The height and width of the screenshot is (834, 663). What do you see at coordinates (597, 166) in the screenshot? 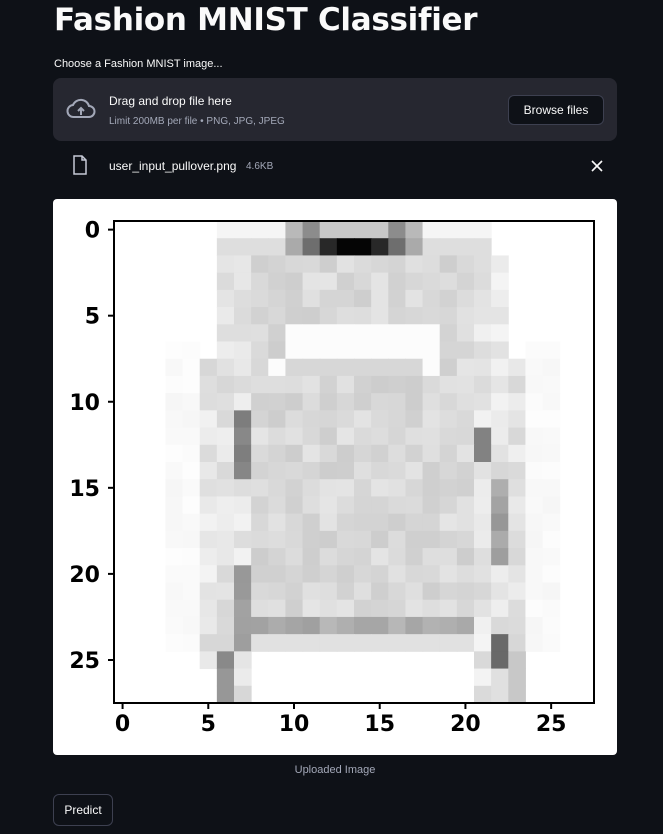
I see `close-icon` at bounding box center [597, 166].